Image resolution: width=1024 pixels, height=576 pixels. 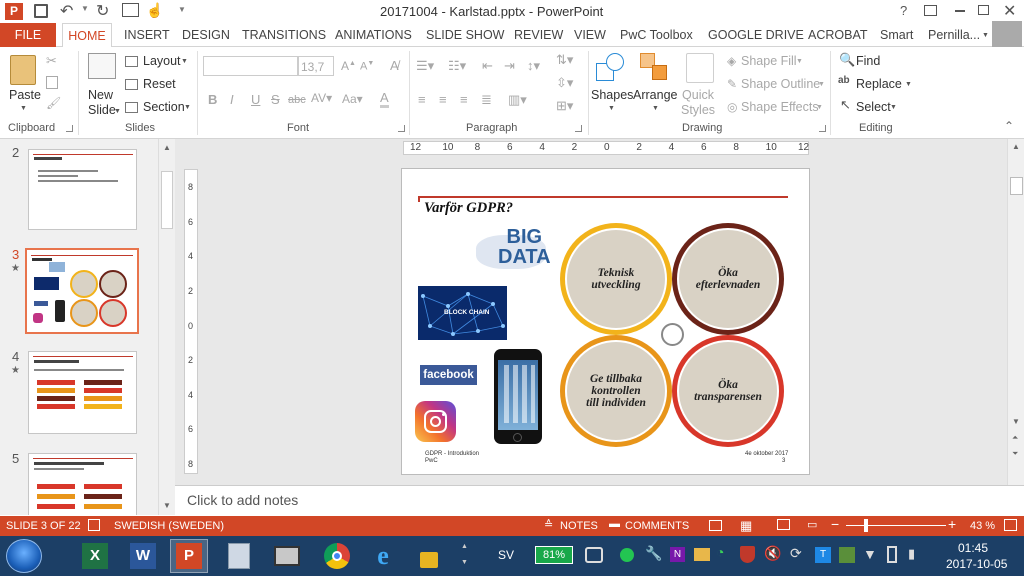 What do you see at coordinates (41, 11) in the screenshot?
I see `save-icon` at bounding box center [41, 11].